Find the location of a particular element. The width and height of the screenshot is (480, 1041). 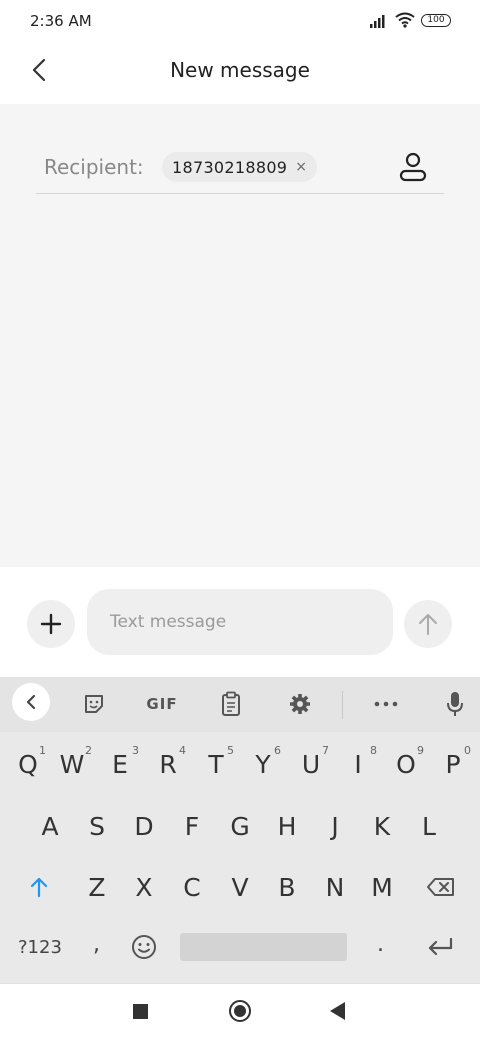

key-hint-5: 5 is located at coordinates (230, 750).